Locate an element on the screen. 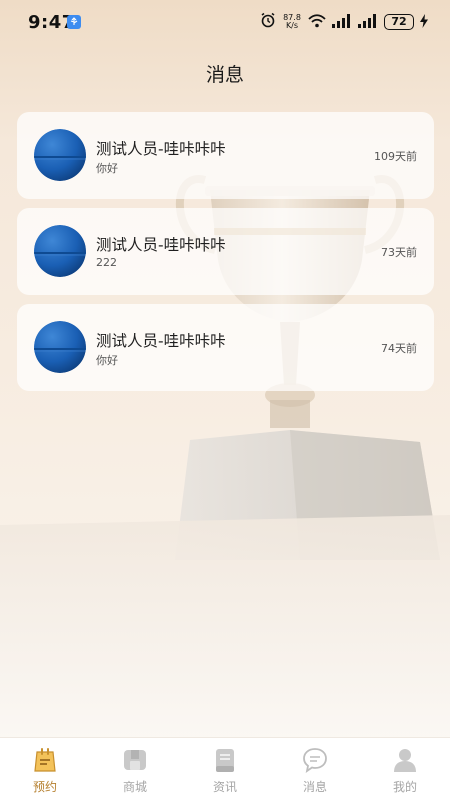  calendar-bag-icon is located at coordinates (45, 760).